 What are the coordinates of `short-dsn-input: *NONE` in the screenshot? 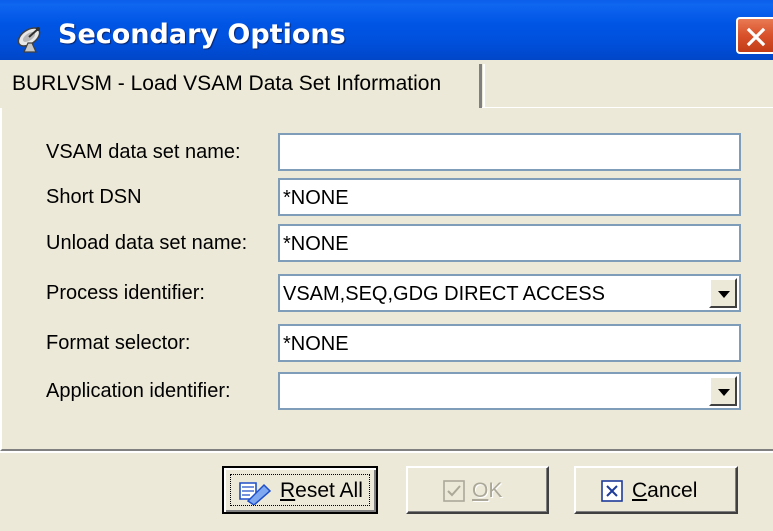 It's located at (509, 197).